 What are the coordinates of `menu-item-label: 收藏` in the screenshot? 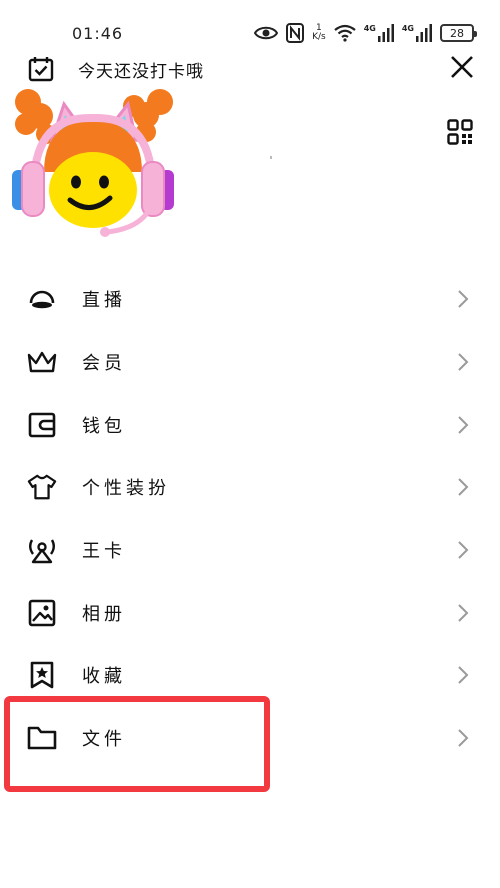 It's located at (104, 677).